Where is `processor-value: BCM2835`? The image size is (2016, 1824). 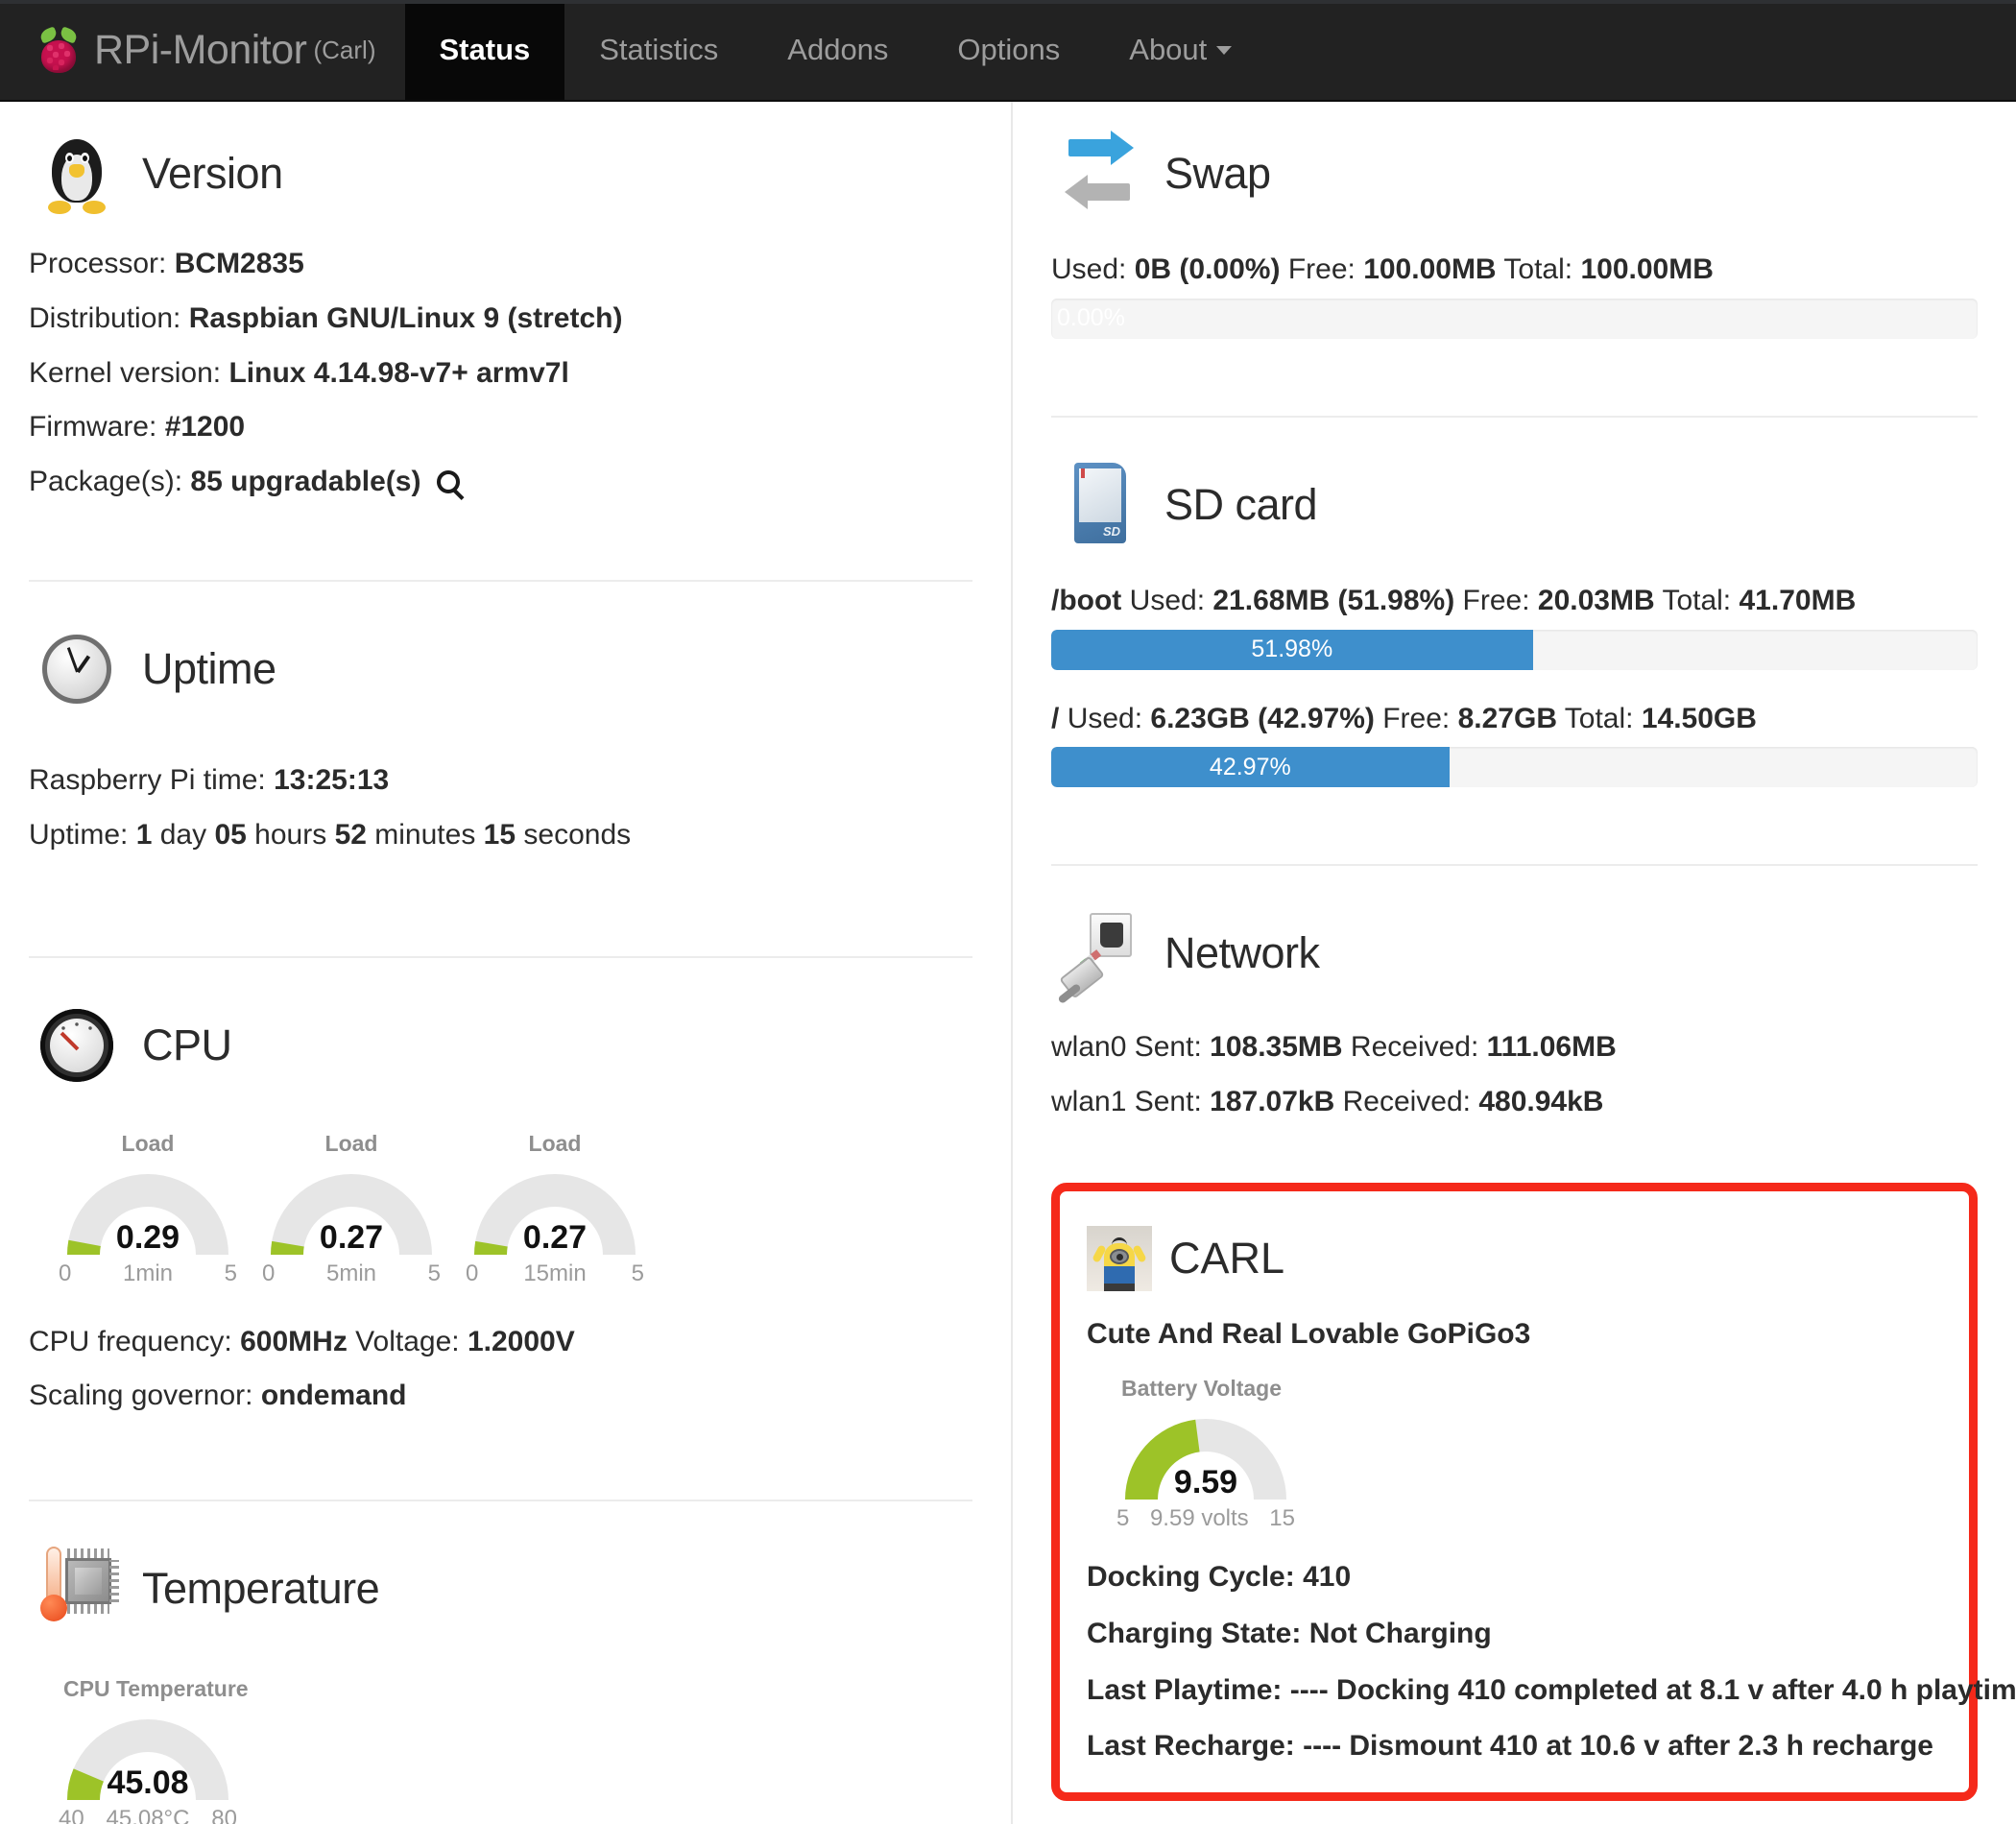 processor-value: BCM2835 is located at coordinates (239, 263).